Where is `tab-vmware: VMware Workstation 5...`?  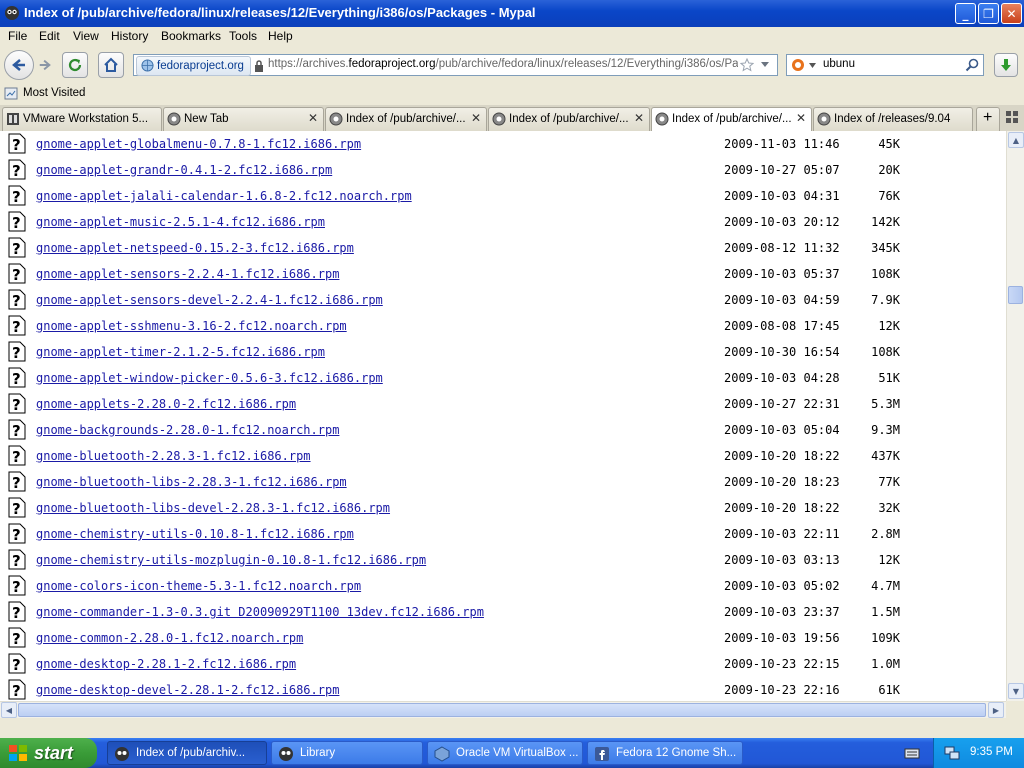 tab-vmware: VMware Workstation 5... is located at coordinates (82, 119).